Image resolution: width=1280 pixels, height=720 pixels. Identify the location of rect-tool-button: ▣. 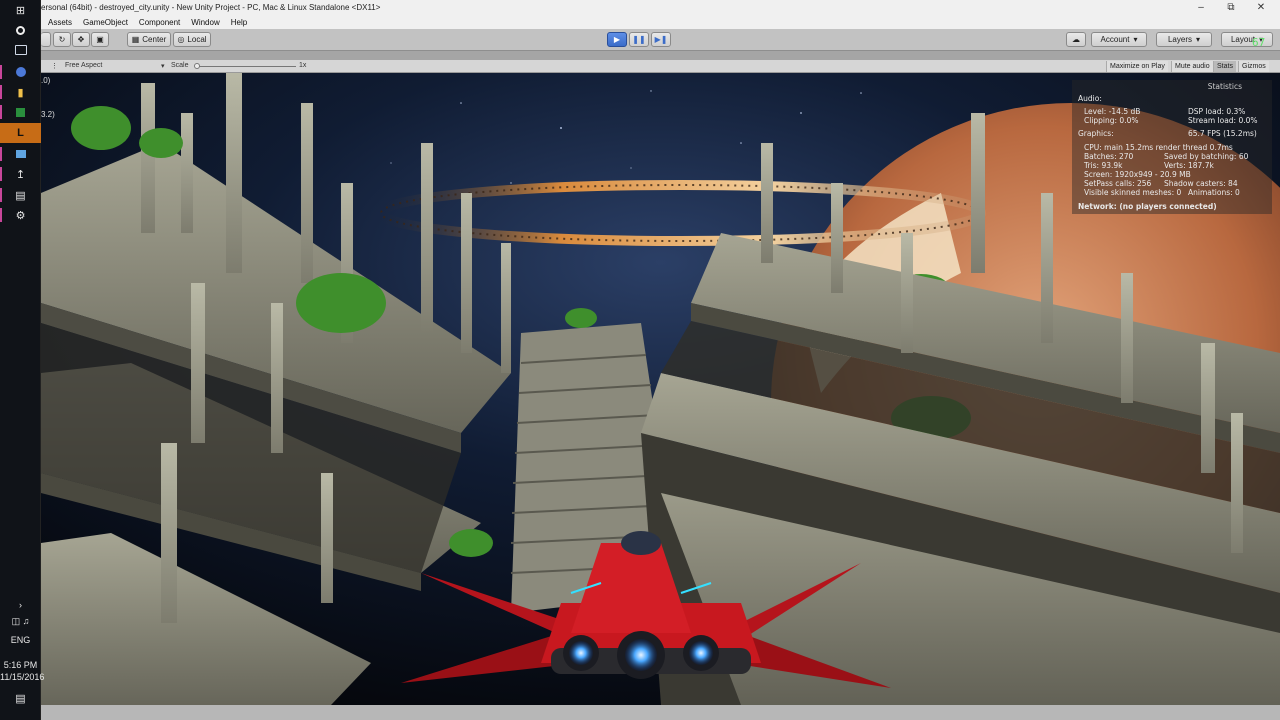
(100, 39).